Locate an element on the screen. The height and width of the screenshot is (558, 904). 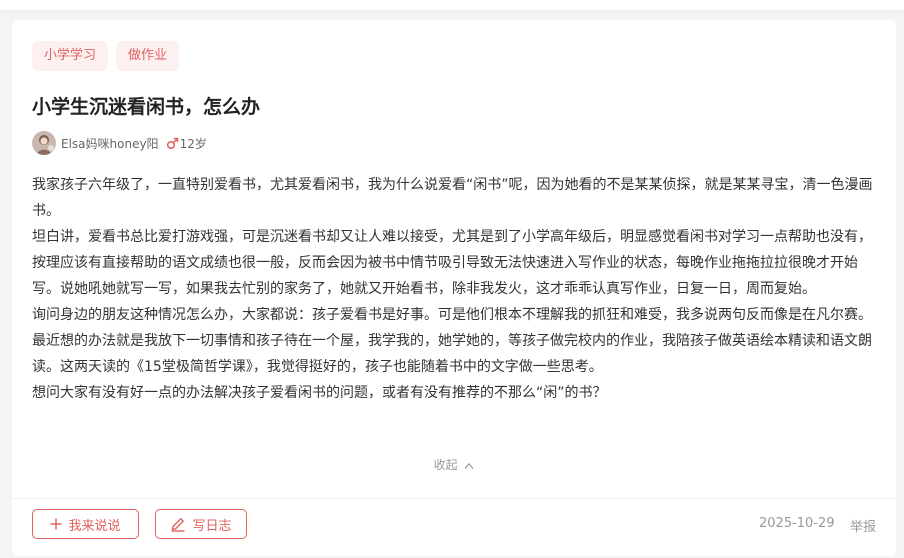
male-icon is located at coordinates (172, 143).